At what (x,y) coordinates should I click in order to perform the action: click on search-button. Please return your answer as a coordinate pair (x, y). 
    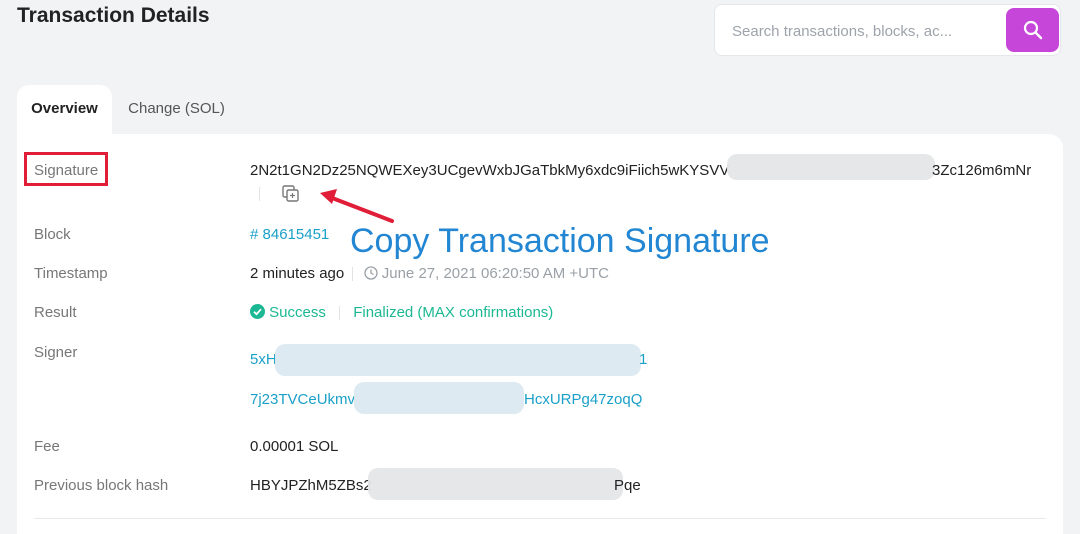
    Looking at the image, I should click on (1032, 30).